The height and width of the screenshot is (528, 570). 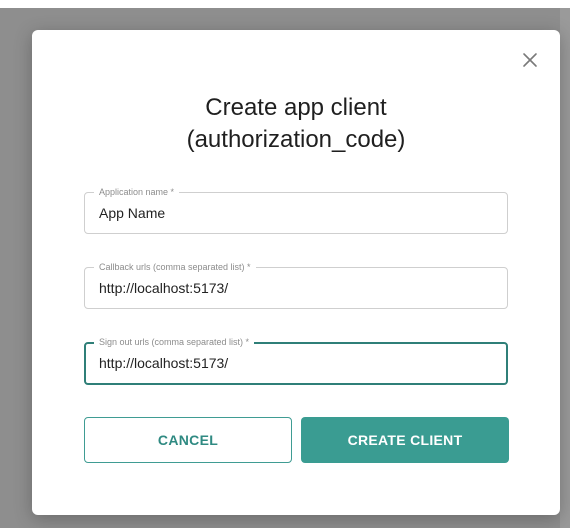 What do you see at coordinates (296, 124) in the screenshot?
I see `dialog-title: Create app client (authorization_code)` at bounding box center [296, 124].